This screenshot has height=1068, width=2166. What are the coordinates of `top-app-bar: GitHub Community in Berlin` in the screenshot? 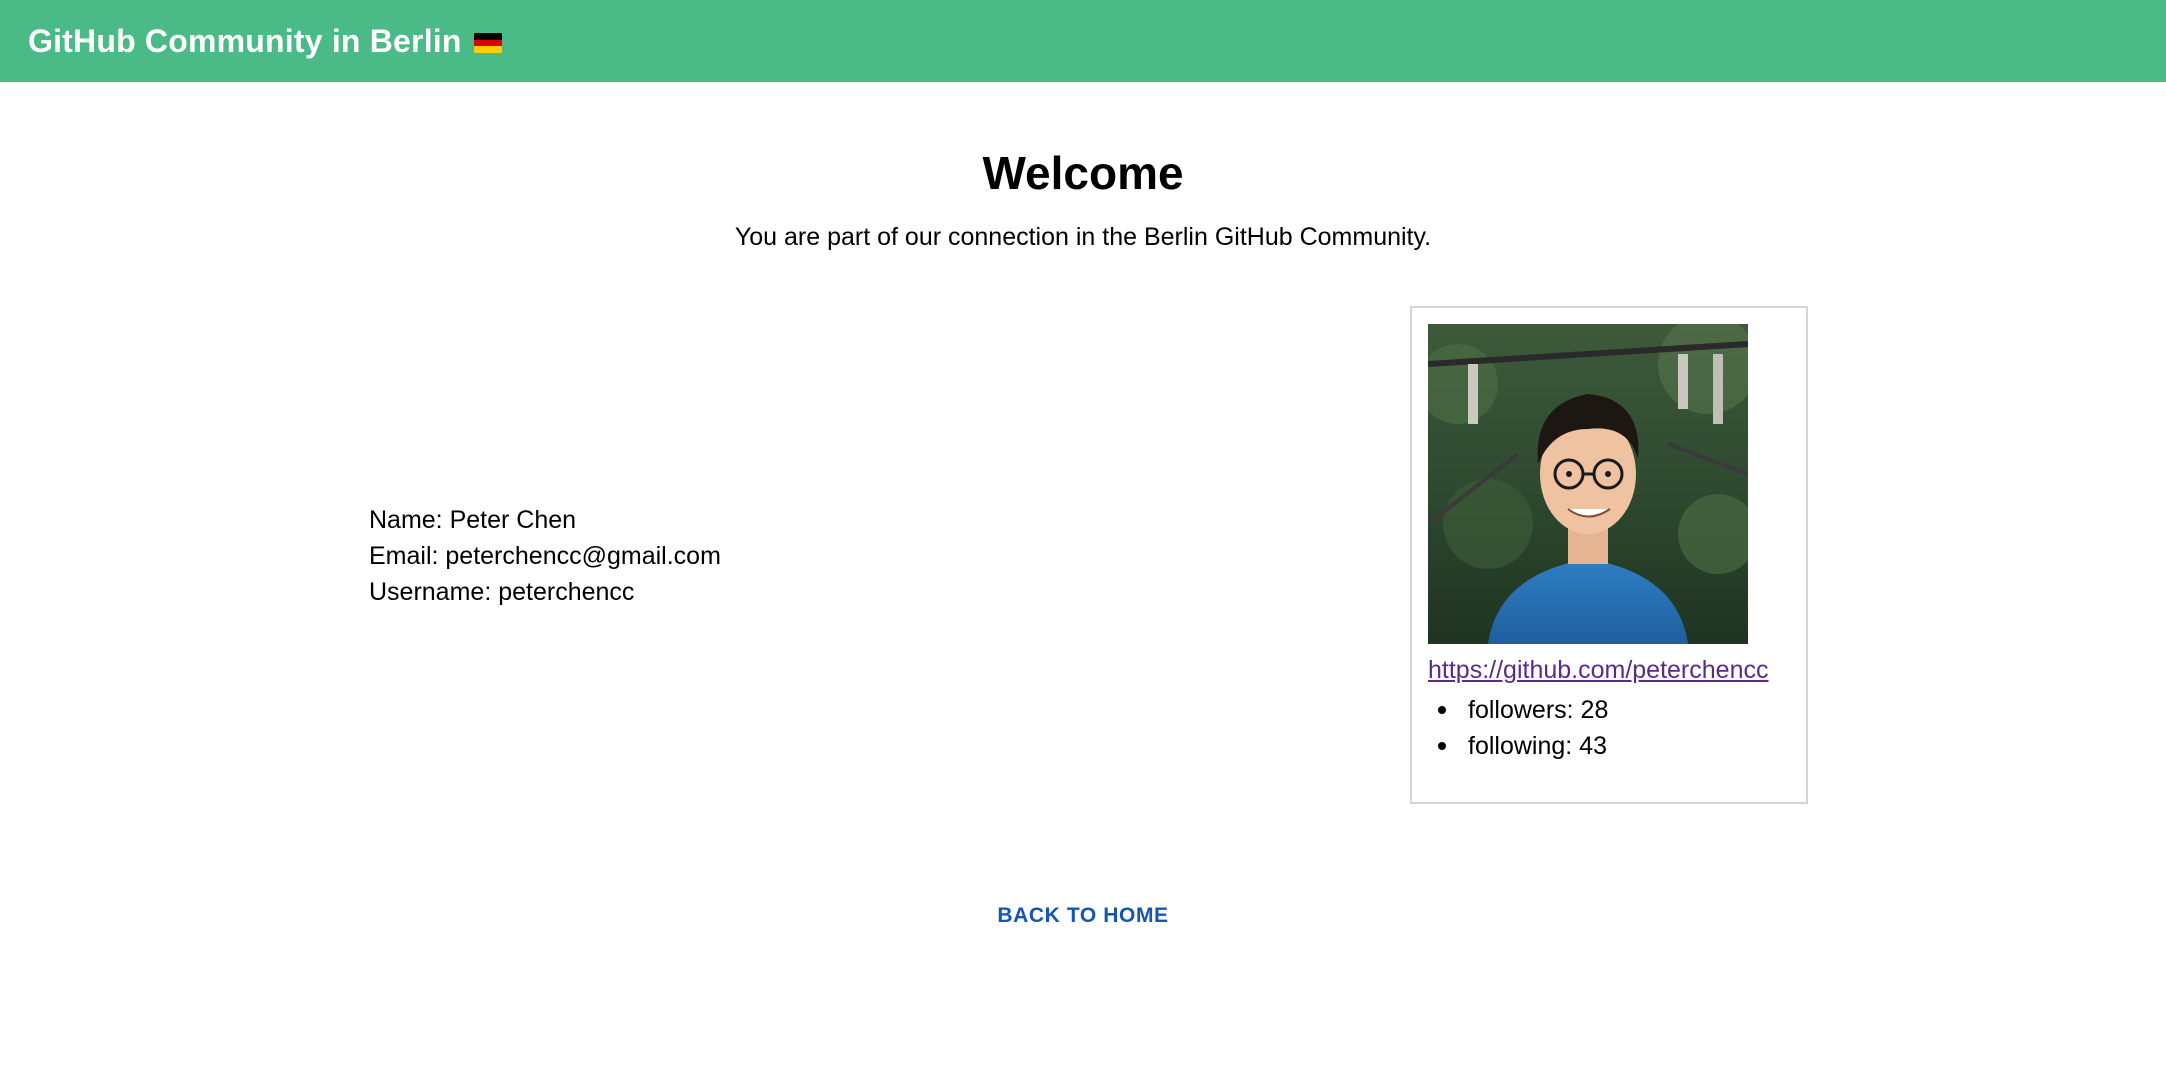 It's located at (1083, 41).